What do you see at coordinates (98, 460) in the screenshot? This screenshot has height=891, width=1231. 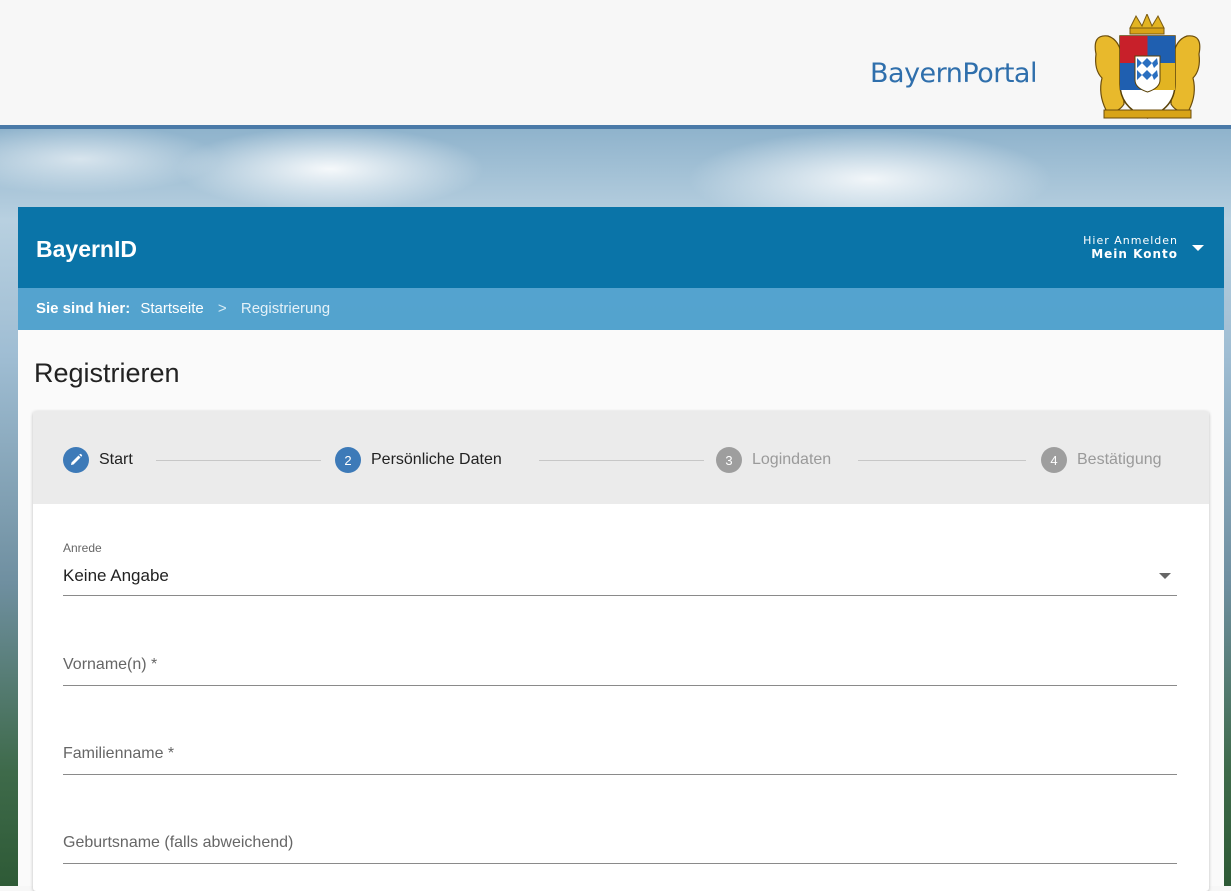 I see `step-start: Start` at bounding box center [98, 460].